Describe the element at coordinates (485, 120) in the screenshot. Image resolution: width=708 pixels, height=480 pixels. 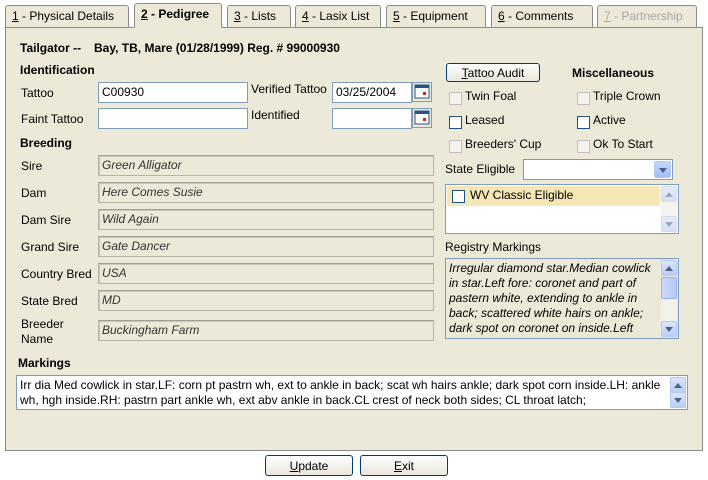
I see `leased-label: Leased` at that location.